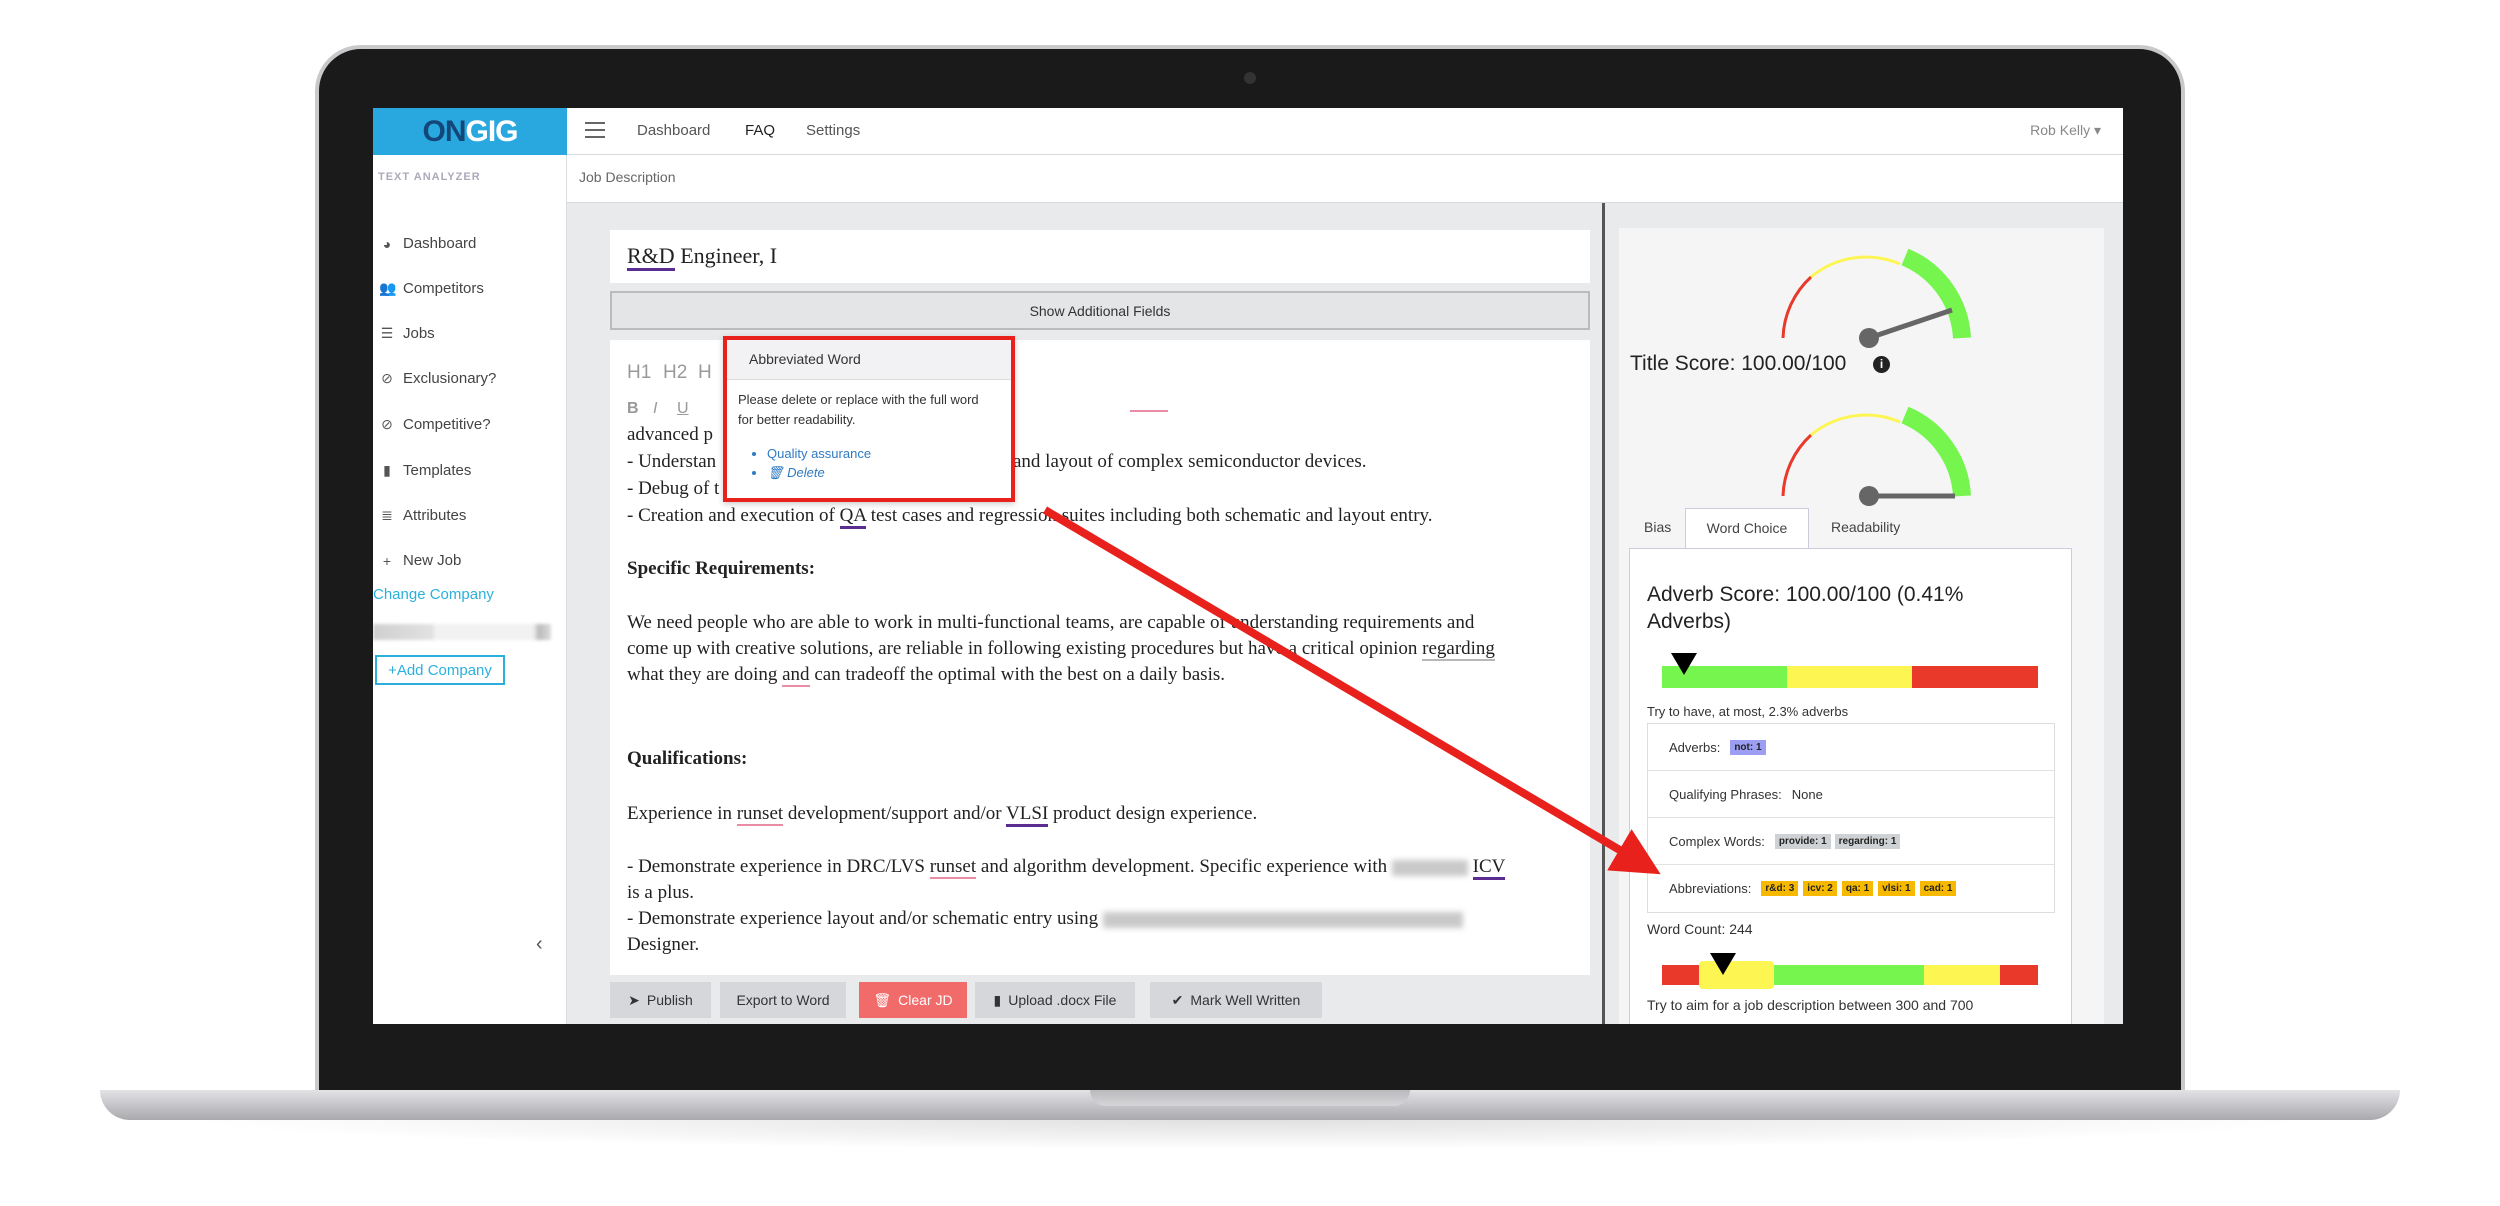 Image resolution: width=2500 pixels, height=1206 pixels. I want to click on clear-jd-button: 🗑 Clear JD, so click(913, 1000).